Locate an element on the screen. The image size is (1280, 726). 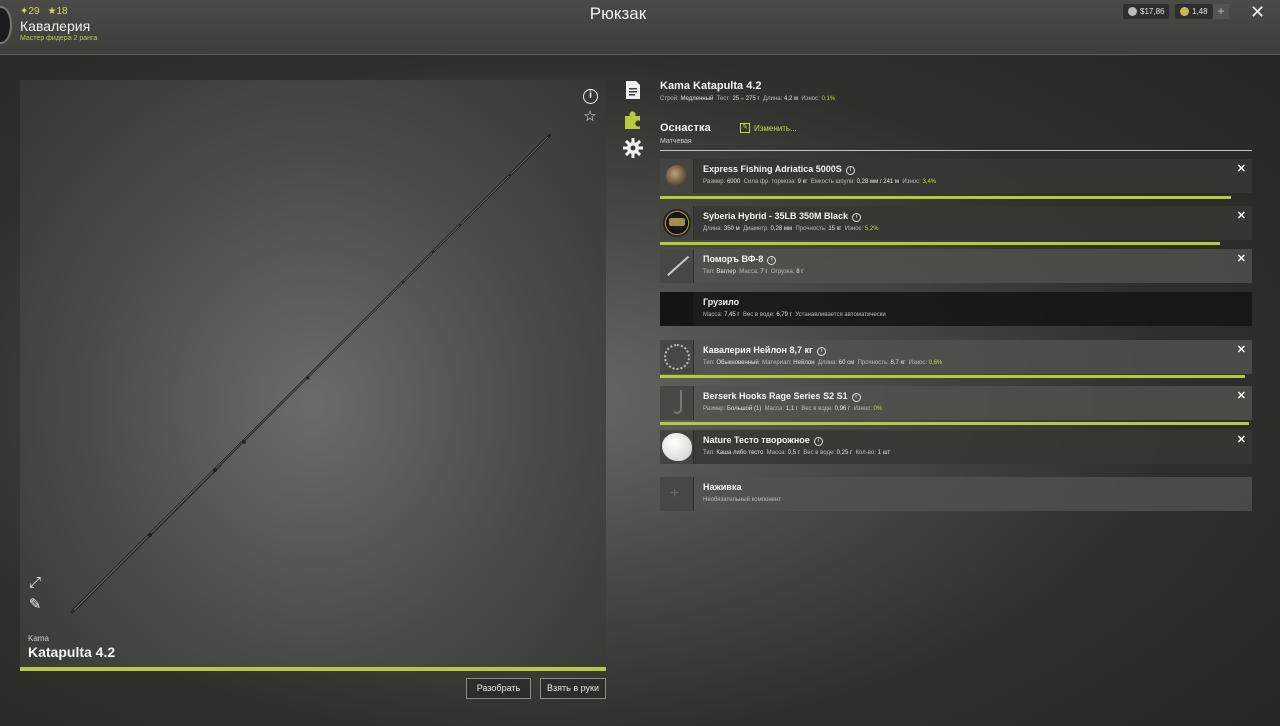
add-funds-button: + is located at coordinates (1221, 11).